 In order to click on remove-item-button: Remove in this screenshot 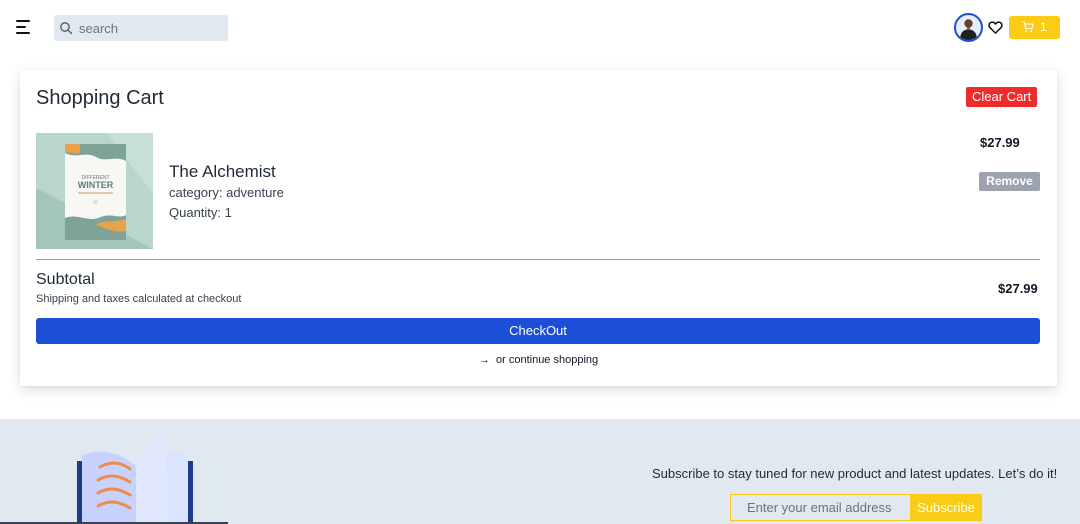, I will do `click(1009, 181)`.